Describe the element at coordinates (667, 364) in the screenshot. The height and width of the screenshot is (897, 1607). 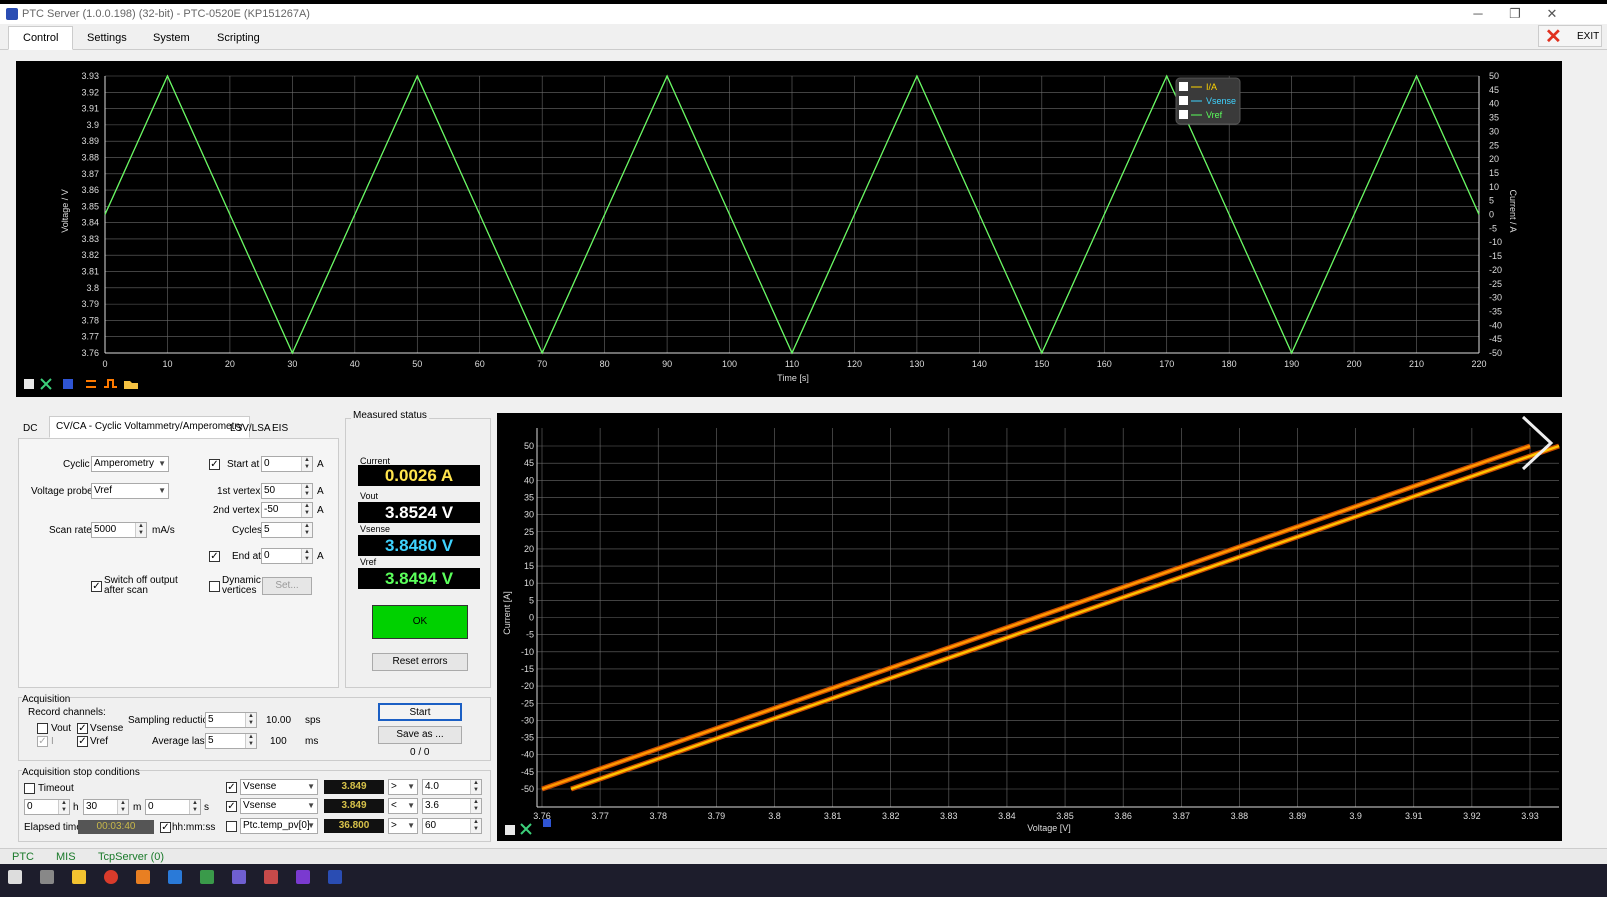
I see `time-chart-xtick: 90` at that location.